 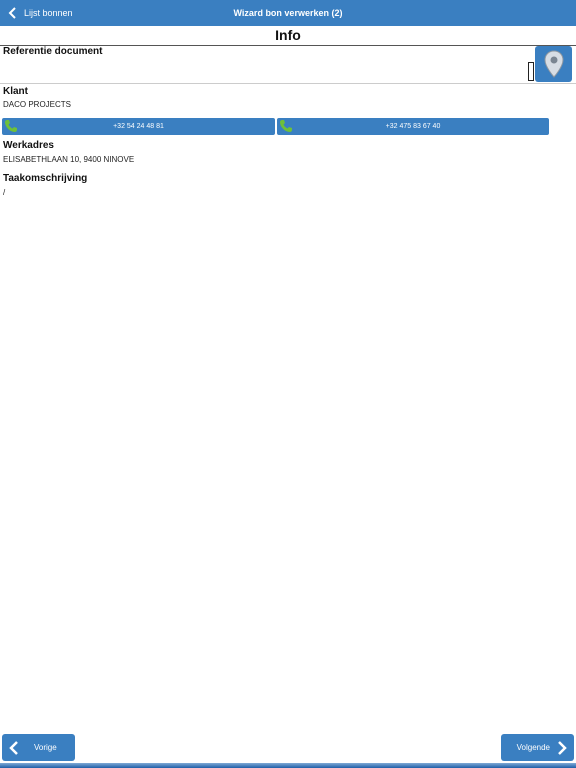 I want to click on work-address-value: ELISABETHLAAN 10, 9400 NINOVE, so click(x=69, y=159).